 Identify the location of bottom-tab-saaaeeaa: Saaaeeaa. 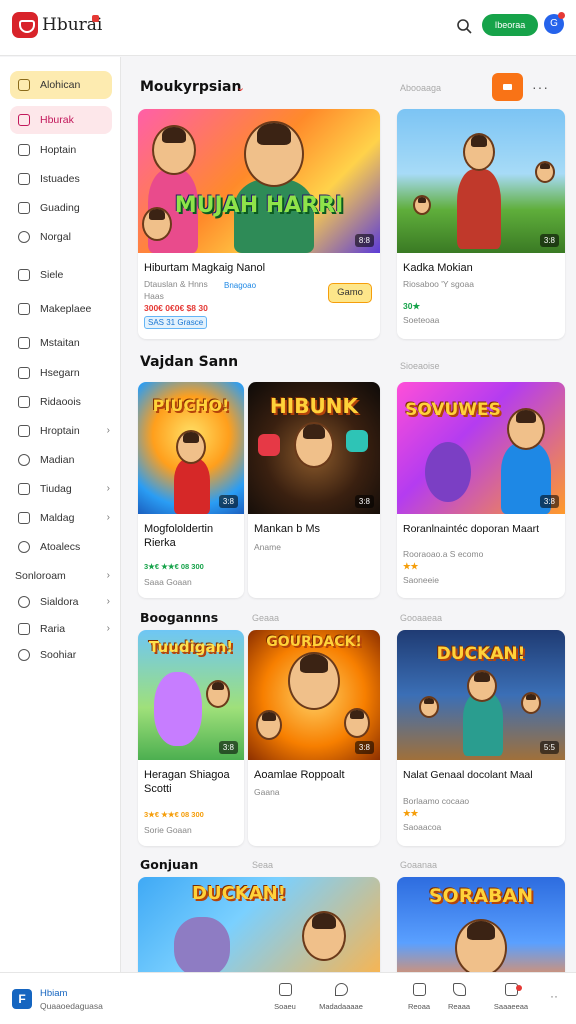
(511, 997).